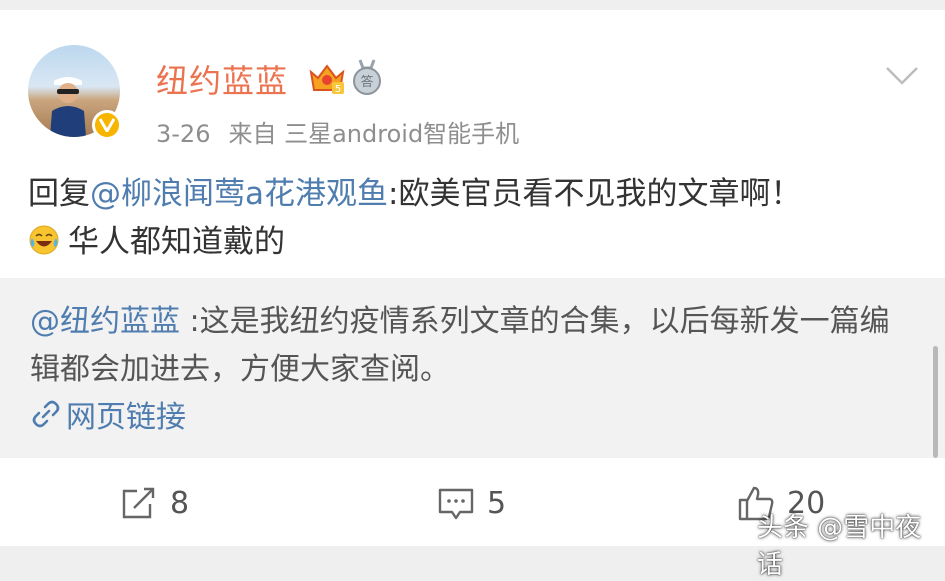  I want to click on laugh-cry-emoji-icon, so click(44, 240).